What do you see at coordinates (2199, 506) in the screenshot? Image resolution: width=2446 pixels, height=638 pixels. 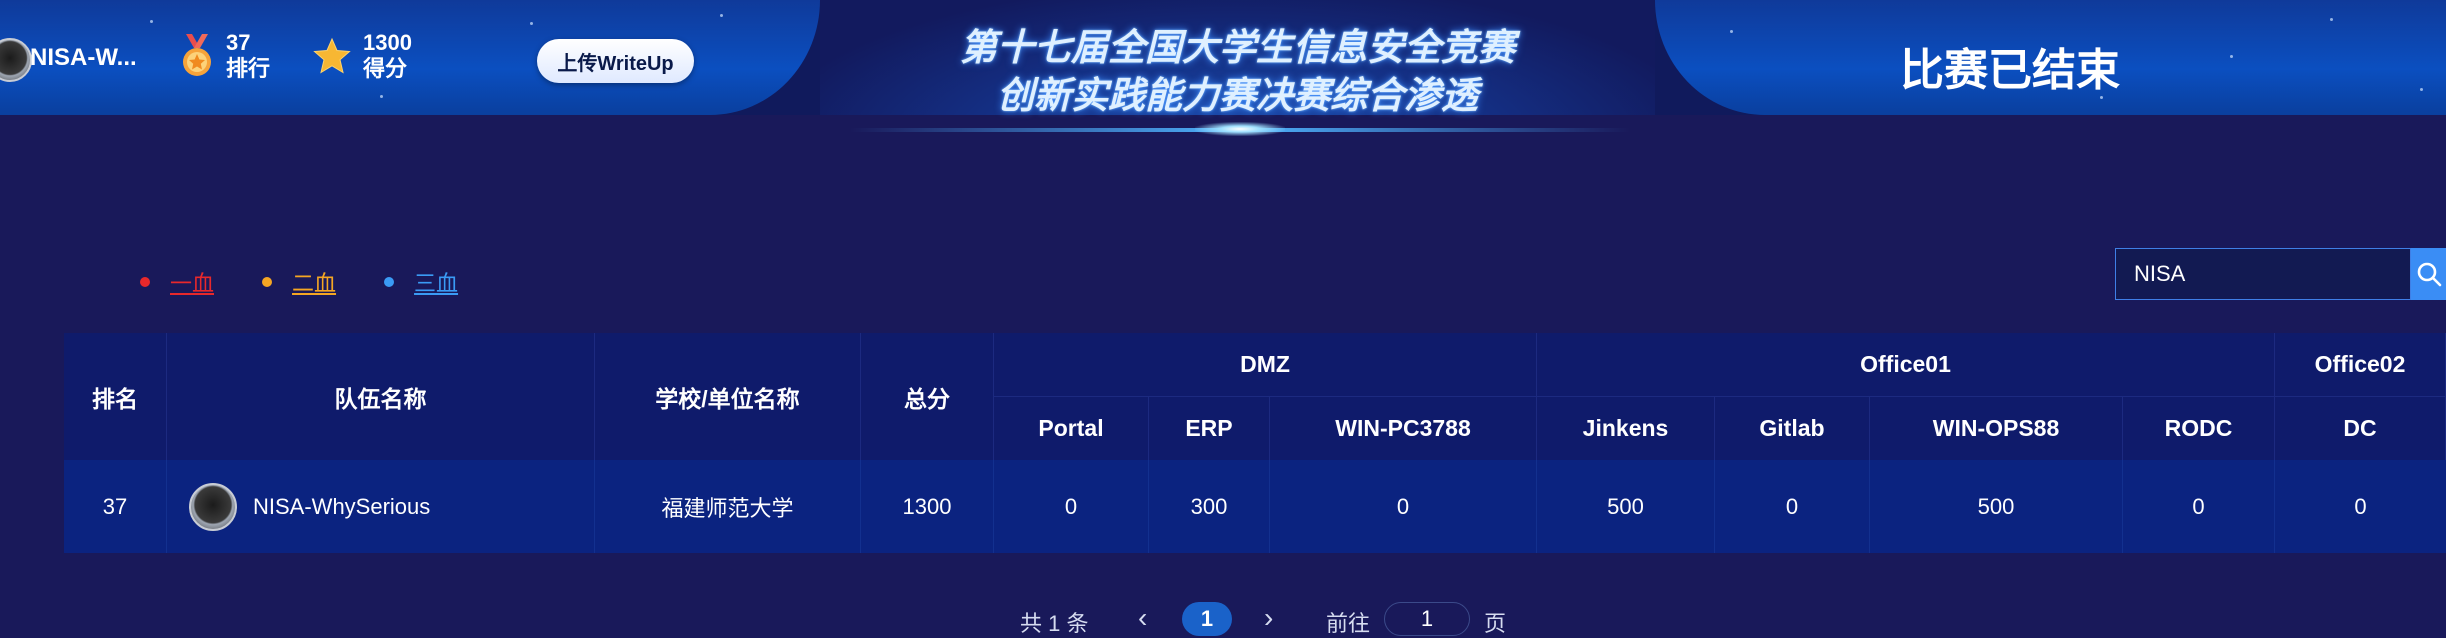 I see `cell-rodc: 0` at bounding box center [2199, 506].